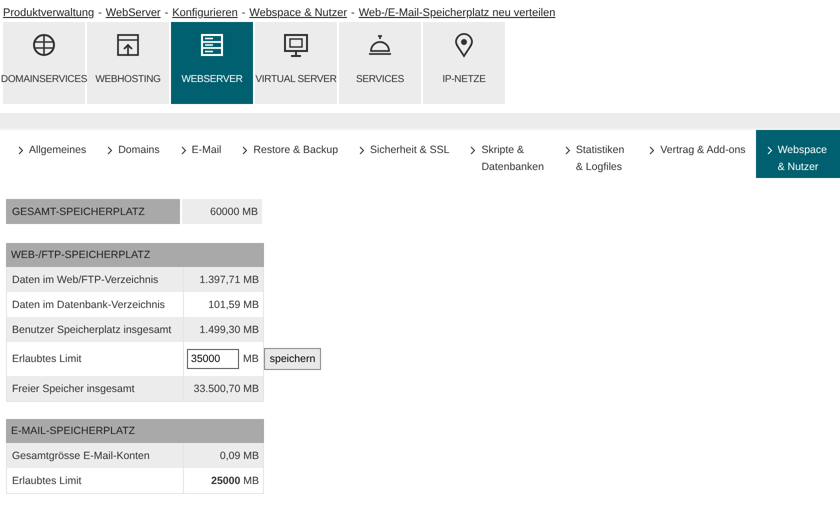 This screenshot has height=512, width=840. I want to click on subnav-tab: Skripte & Datenbanken, so click(506, 154).